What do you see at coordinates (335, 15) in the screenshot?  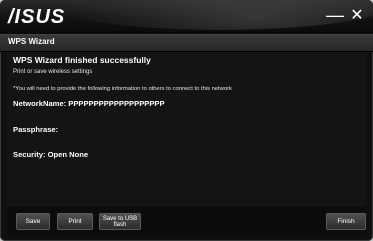 I see `minimize-icon: —` at bounding box center [335, 15].